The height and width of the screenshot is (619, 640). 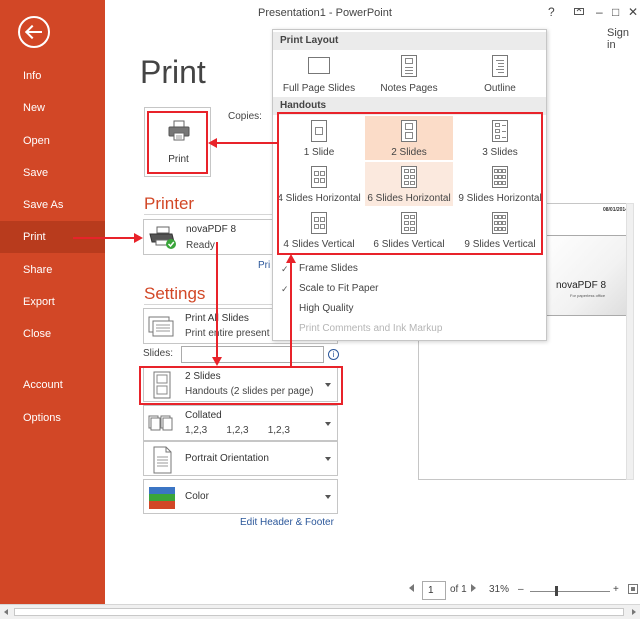 I want to click on annotation-box-layout, so click(x=241, y=385).